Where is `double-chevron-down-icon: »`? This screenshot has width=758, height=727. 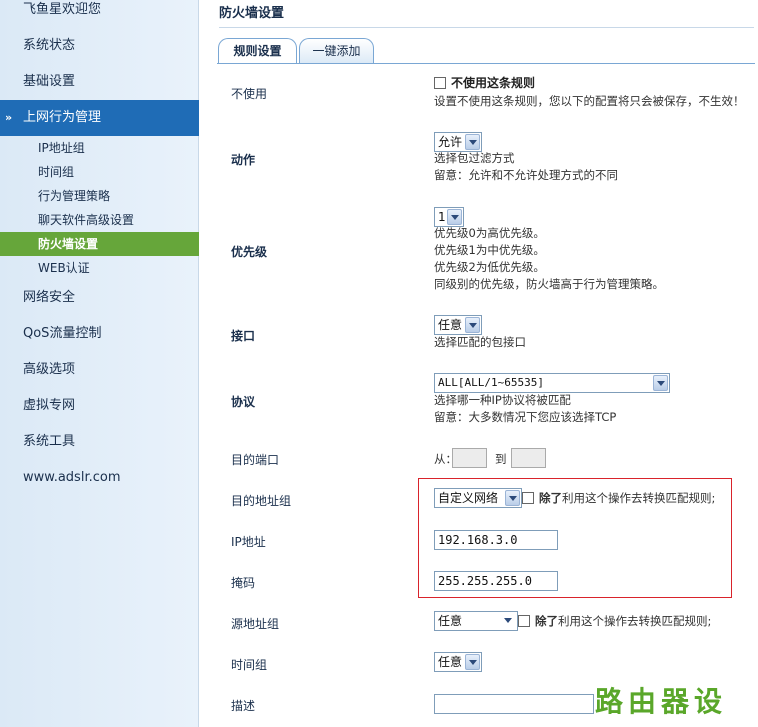 double-chevron-down-icon: » is located at coordinates (9, 117).